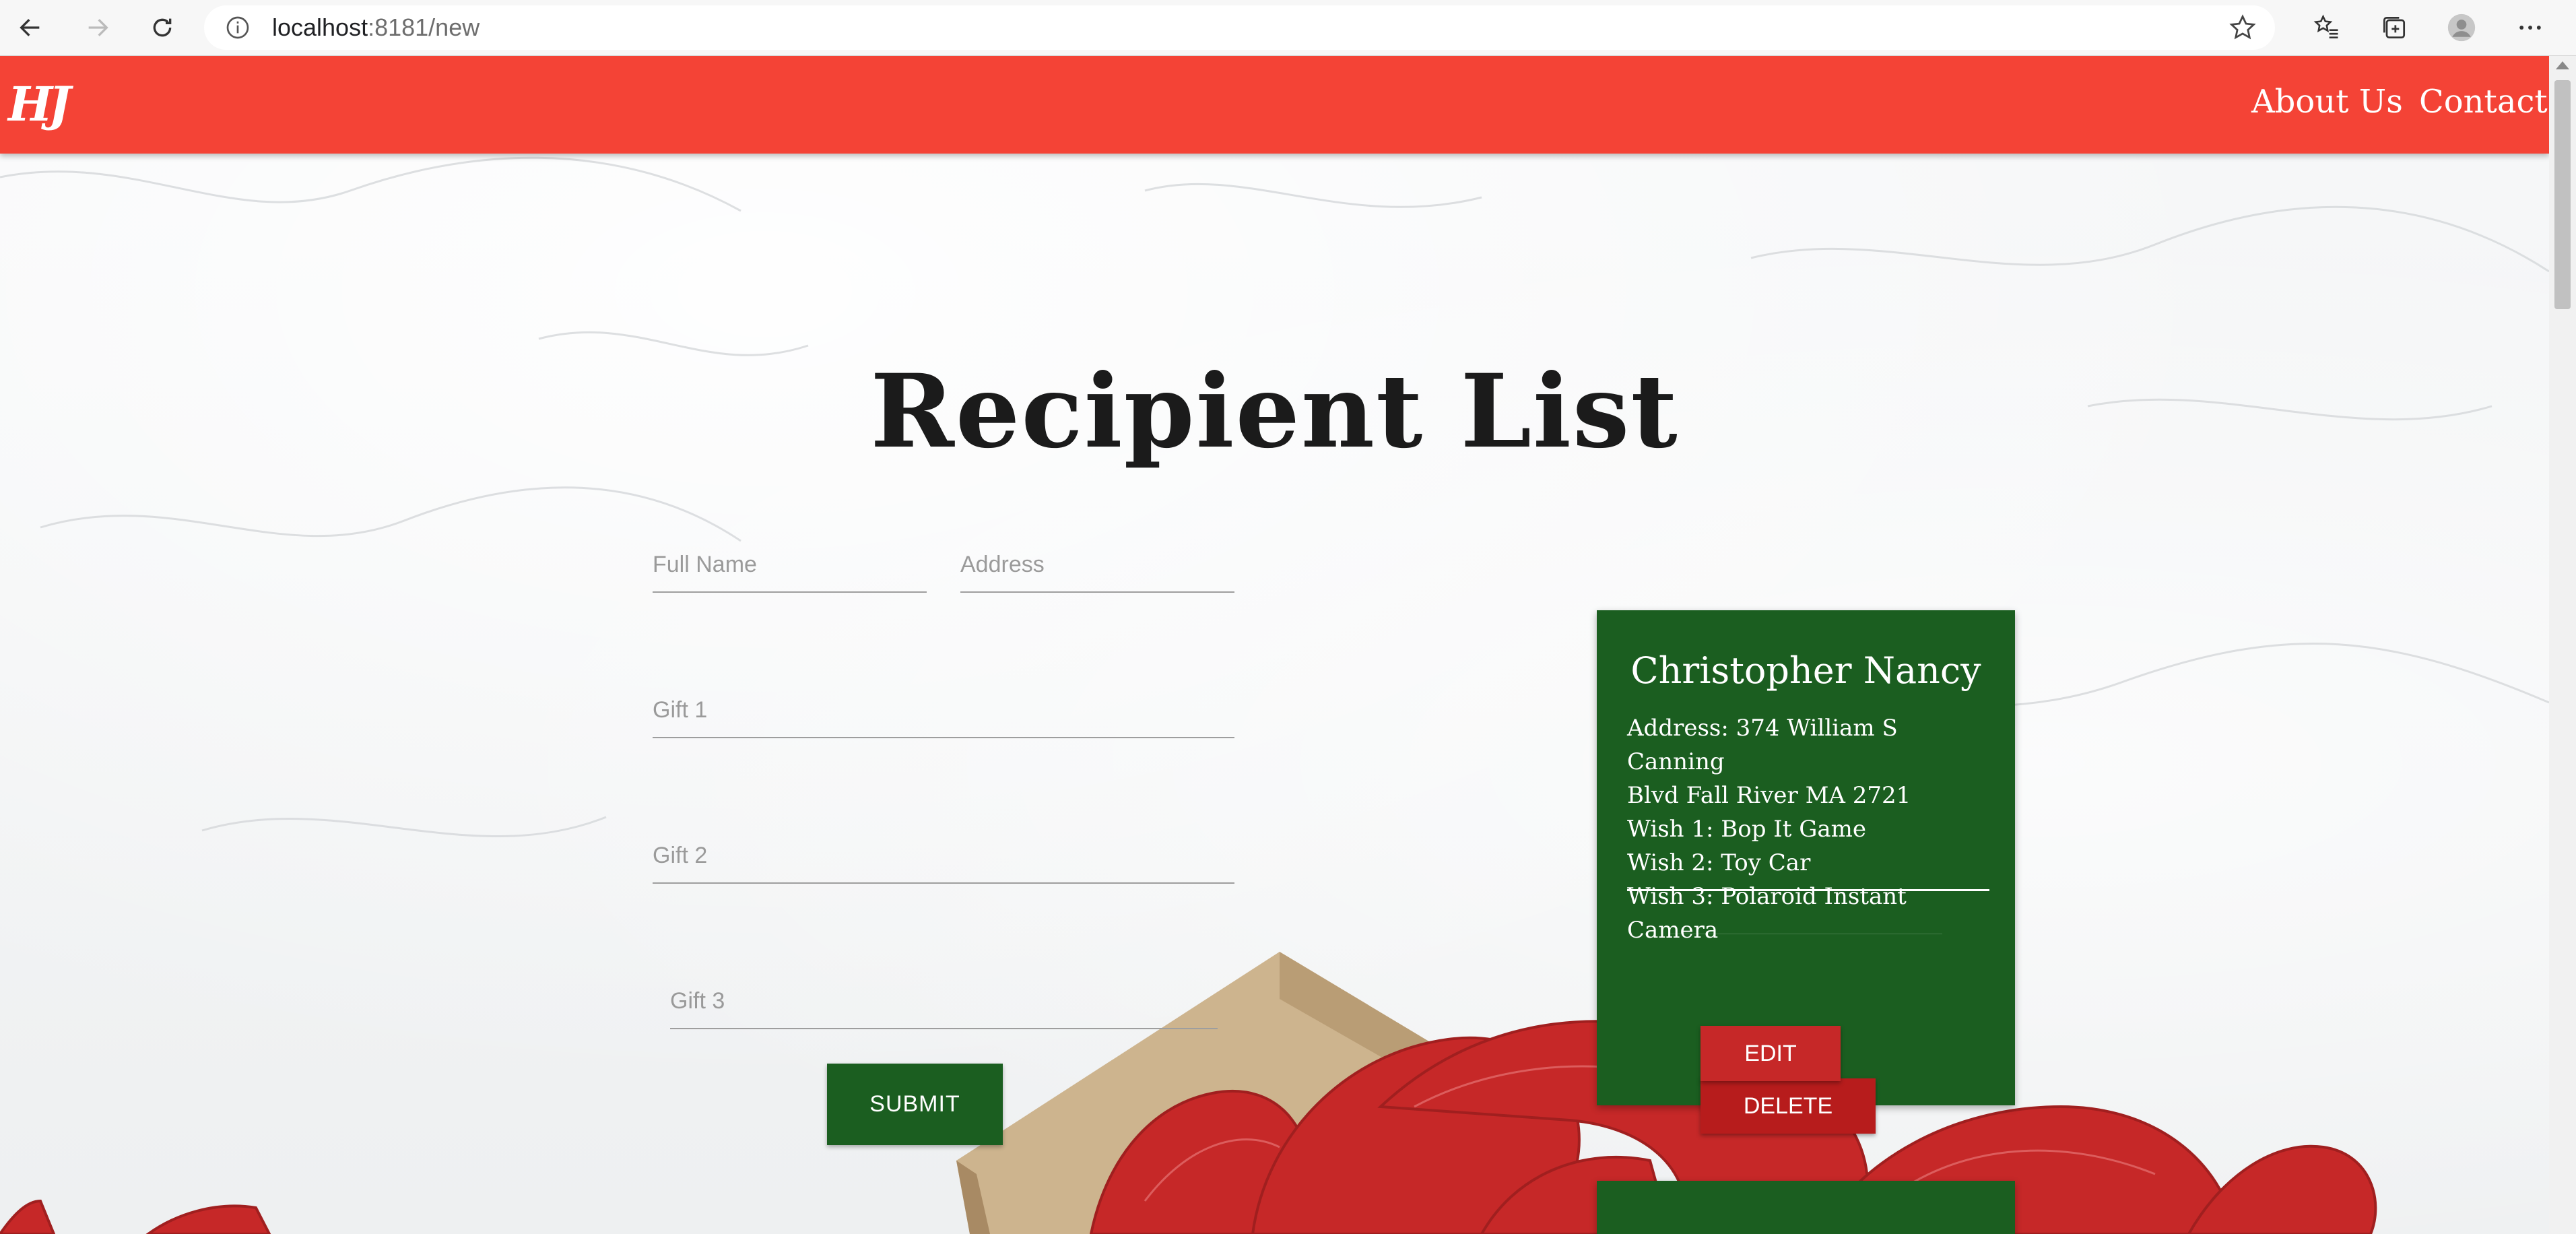  I want to click on profile-icon, so click(2461, 27).